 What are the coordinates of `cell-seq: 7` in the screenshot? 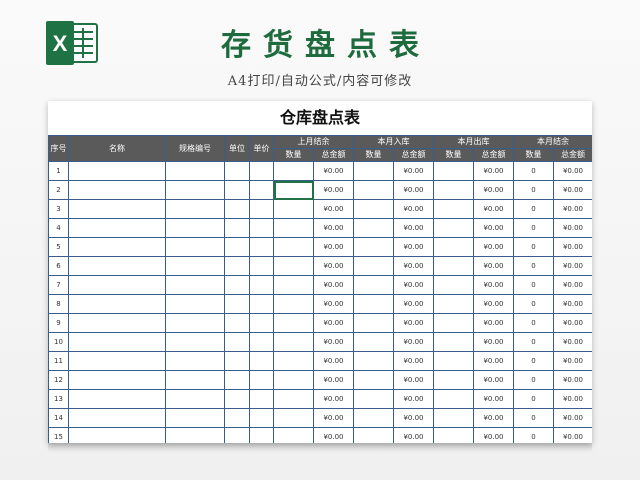 It's located at (58, 285).